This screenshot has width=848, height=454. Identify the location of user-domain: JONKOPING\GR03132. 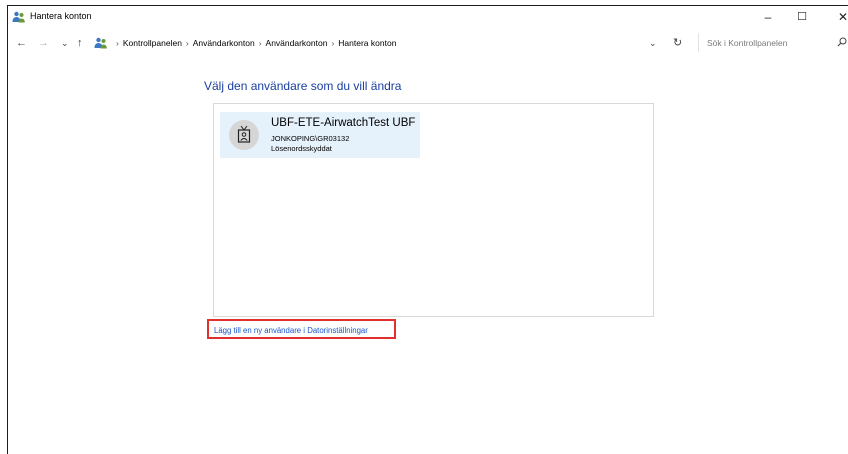
(310, 138).